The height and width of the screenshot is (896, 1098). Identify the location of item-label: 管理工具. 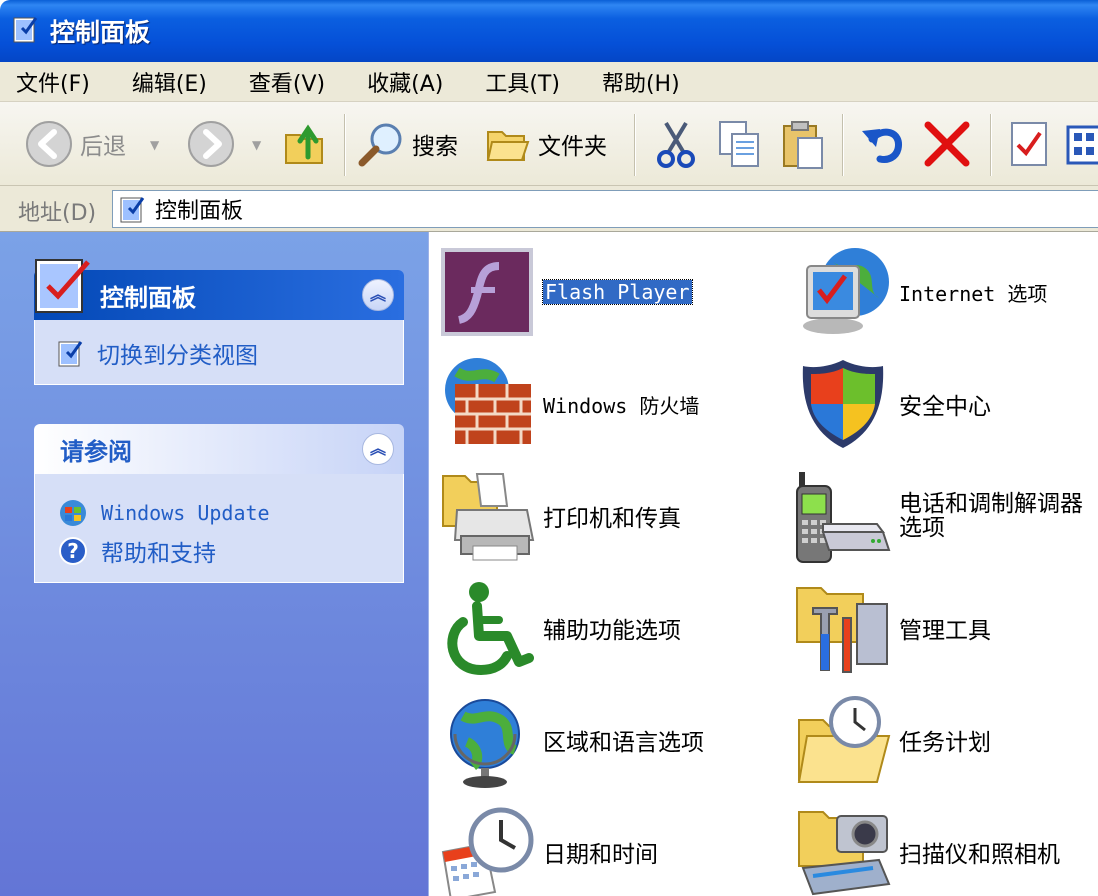
(945, 631).